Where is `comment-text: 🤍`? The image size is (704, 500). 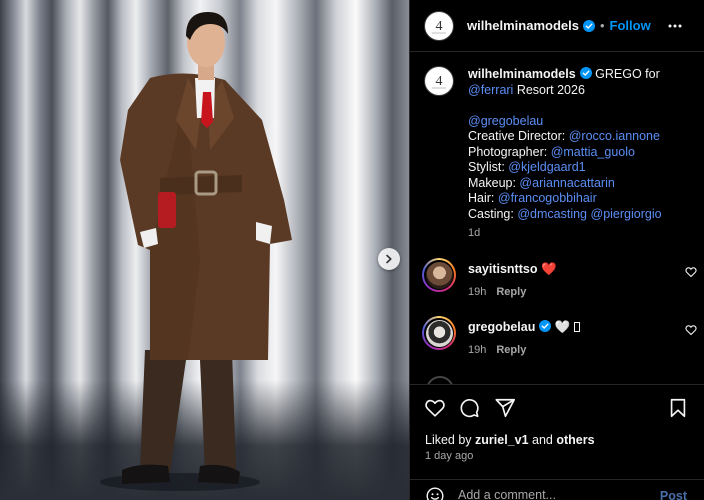
comment-text: 🤍 is located at coordinates (564, 327).